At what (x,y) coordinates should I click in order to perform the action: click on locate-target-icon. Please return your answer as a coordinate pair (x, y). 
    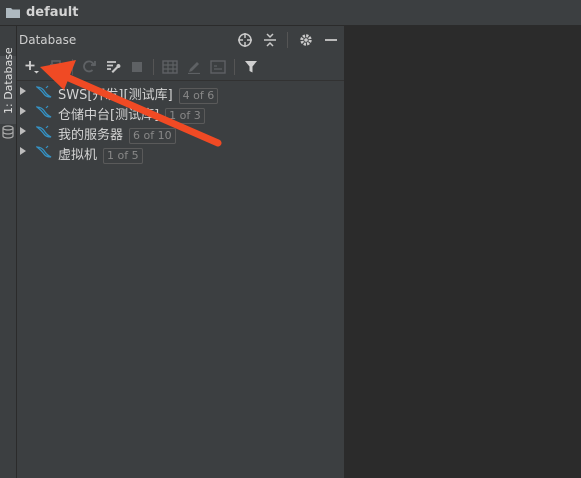
    Looking at the image, I should click on (245, 40).